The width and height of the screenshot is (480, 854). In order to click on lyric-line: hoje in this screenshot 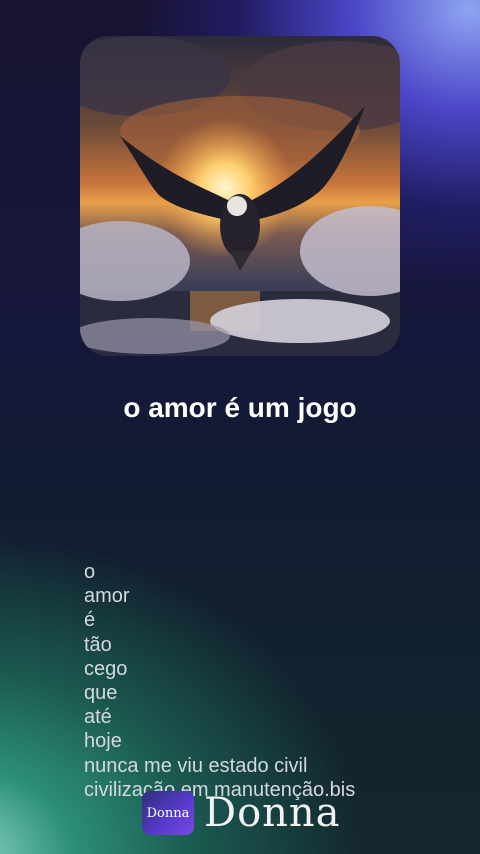, I will do `click(103, 741)`.